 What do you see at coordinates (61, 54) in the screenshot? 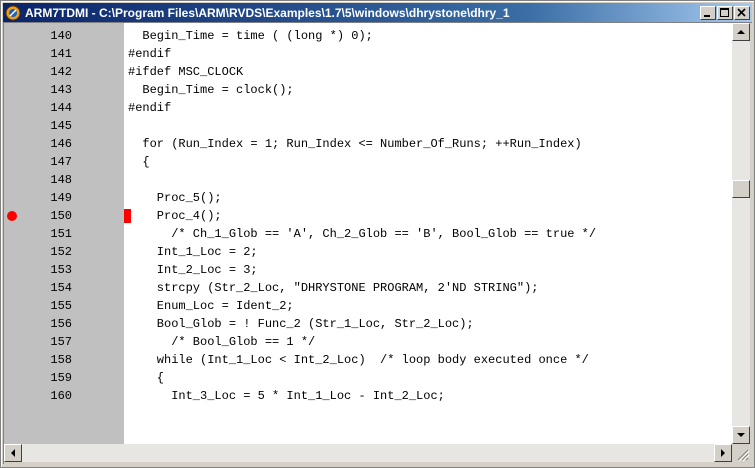
I see `line-number: 141` at bounding box center [61, 54].